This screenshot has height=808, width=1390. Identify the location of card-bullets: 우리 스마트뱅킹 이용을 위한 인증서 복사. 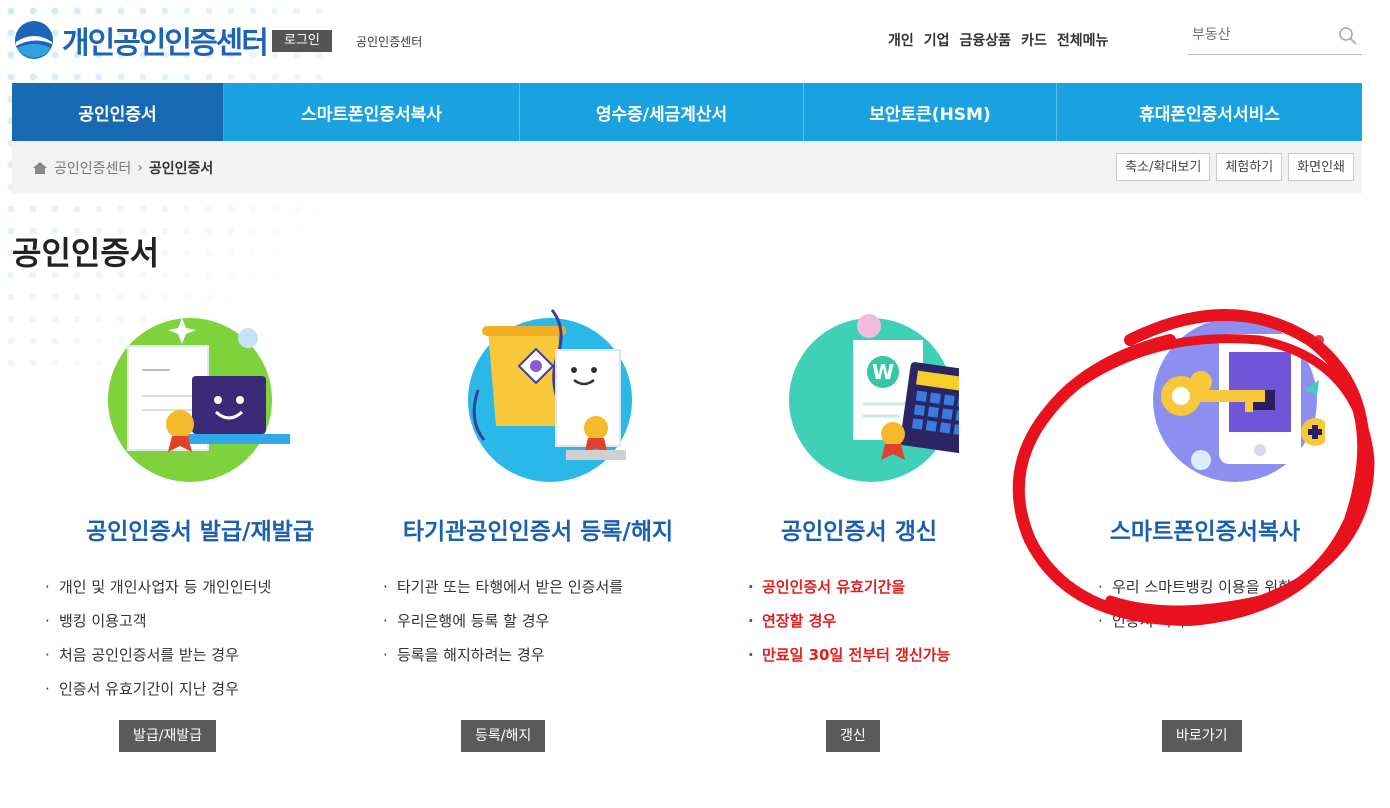
(1194, 604).